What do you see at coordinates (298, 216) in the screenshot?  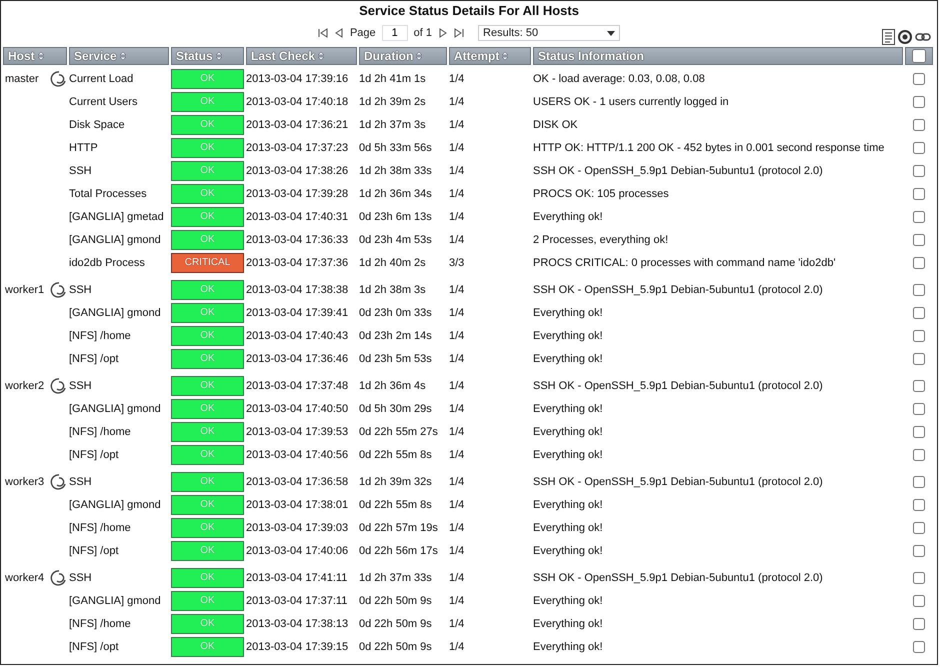 I see `last-check-text: 2013-03-04 17:40:31` at bounding box center [298, 216].